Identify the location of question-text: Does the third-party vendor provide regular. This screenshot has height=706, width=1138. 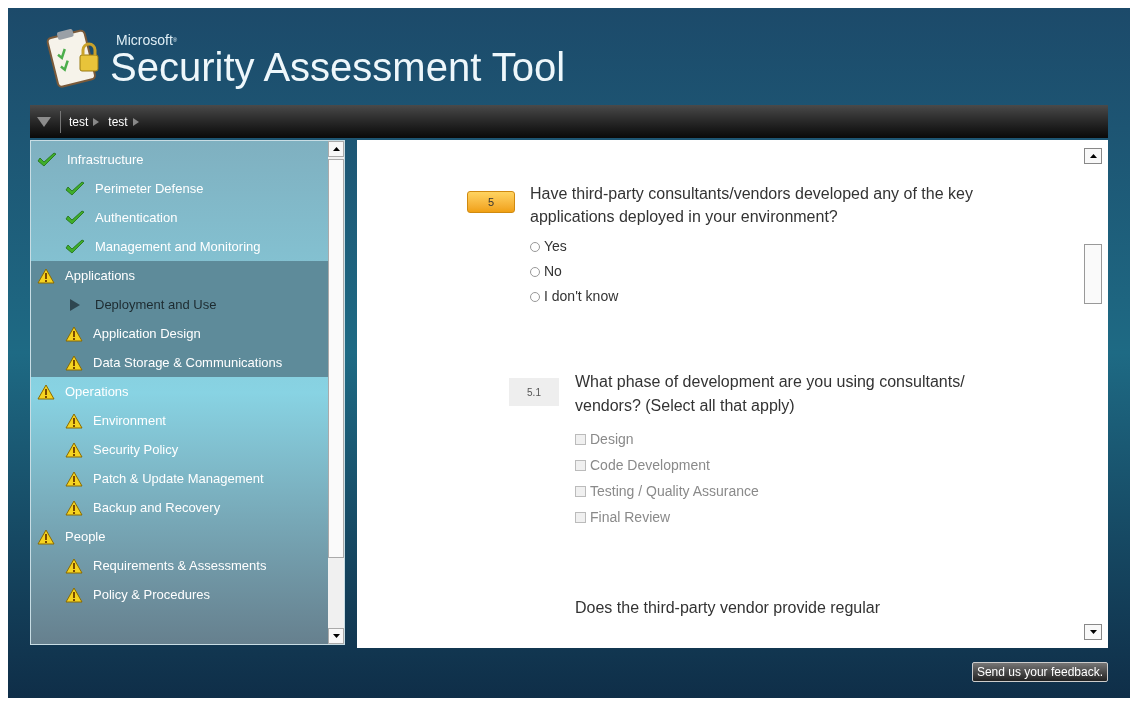
(728, 607).